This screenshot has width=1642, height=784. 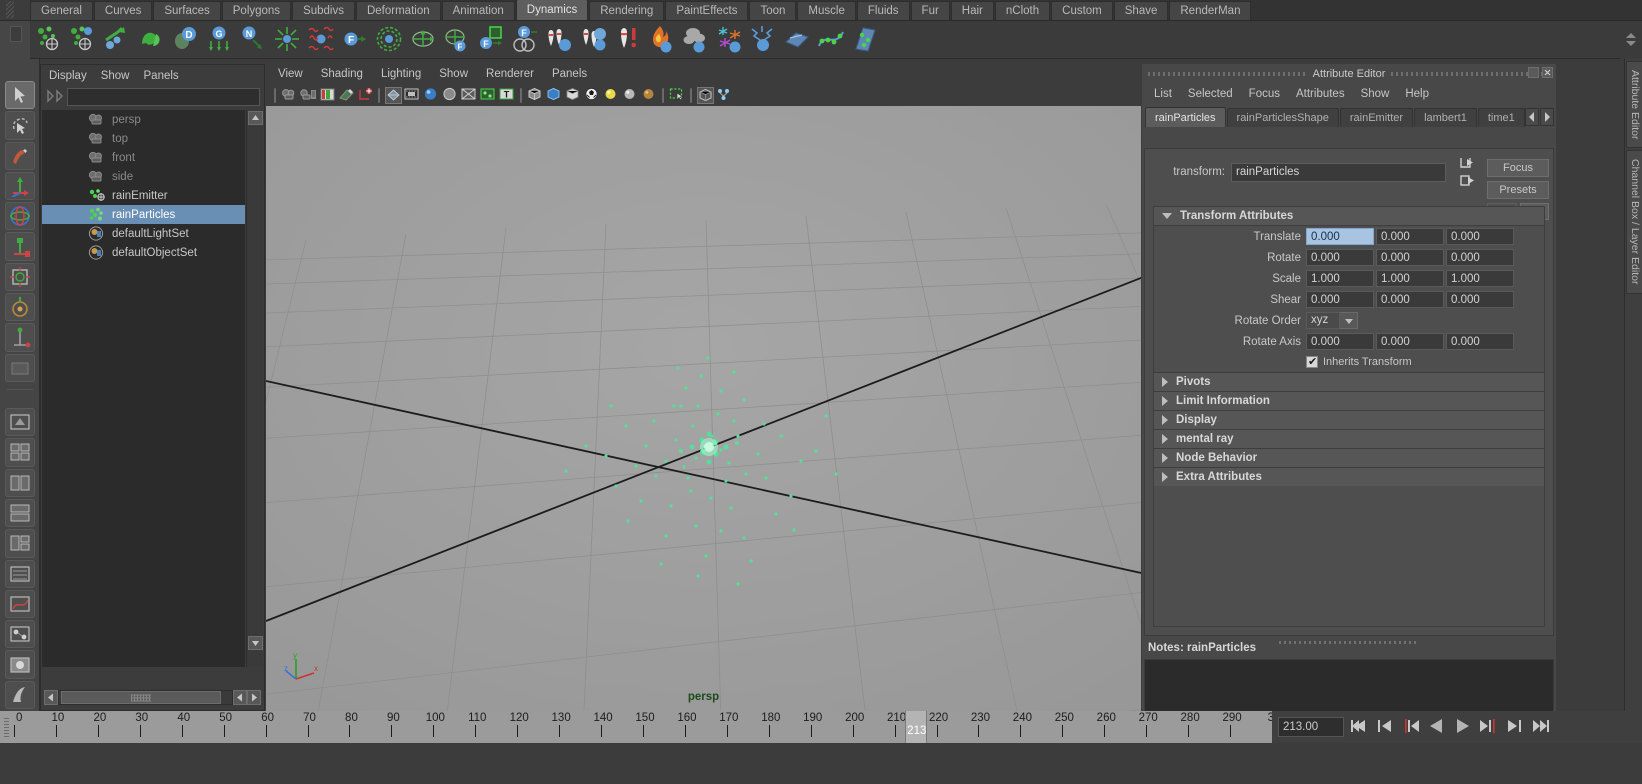 I want to click on particle-tool-icon, so click(x=118, y=40).